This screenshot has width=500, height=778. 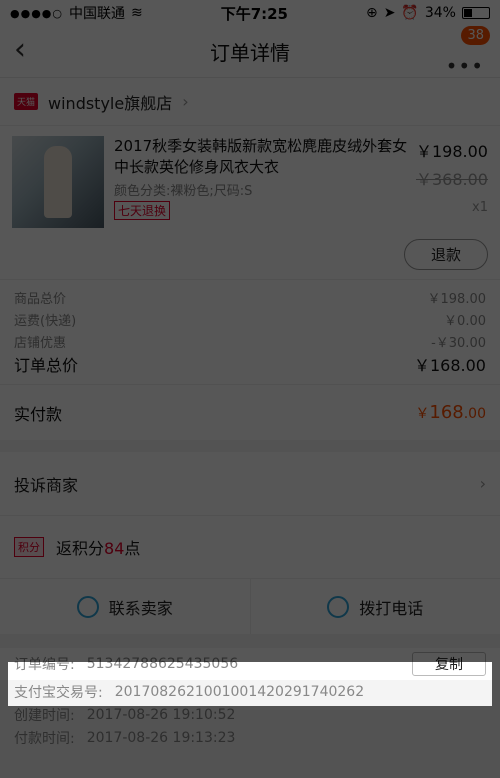 I want to click on created-time-value: 2017-08-26 19:10:52, so click(x=161, y=714).